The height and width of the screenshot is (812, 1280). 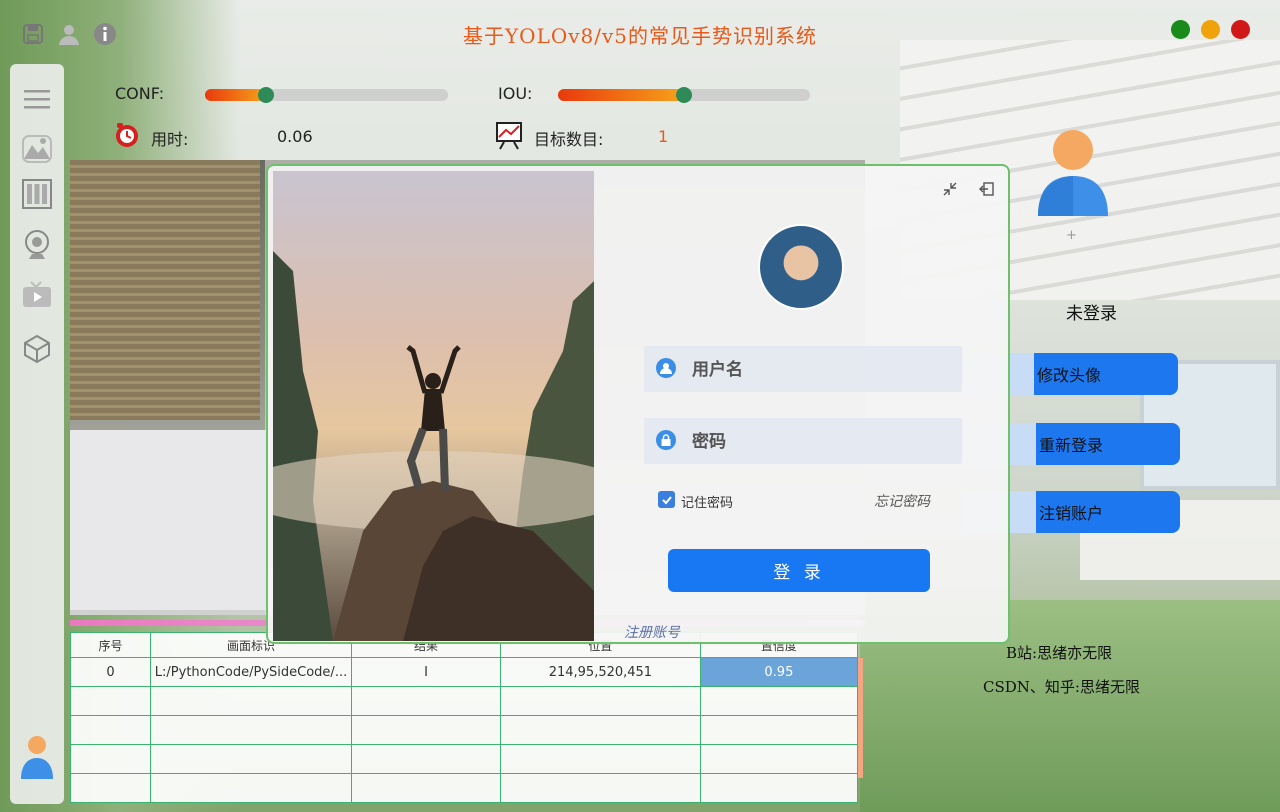 What do you see at coordinates (1180, 29) in the screenshot?
I see `minimize-button` at bounding box center [1180, 29].